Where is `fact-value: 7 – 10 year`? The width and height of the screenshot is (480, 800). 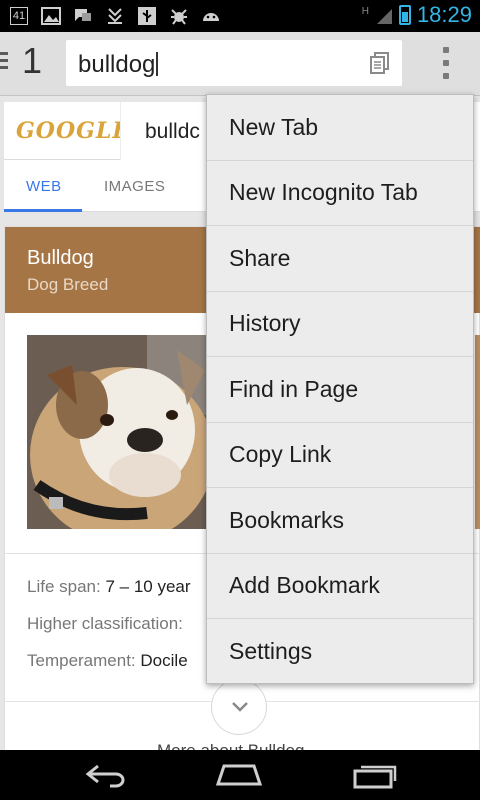 fact-value: 7 – 10 year is located at coordinates (147, 586).